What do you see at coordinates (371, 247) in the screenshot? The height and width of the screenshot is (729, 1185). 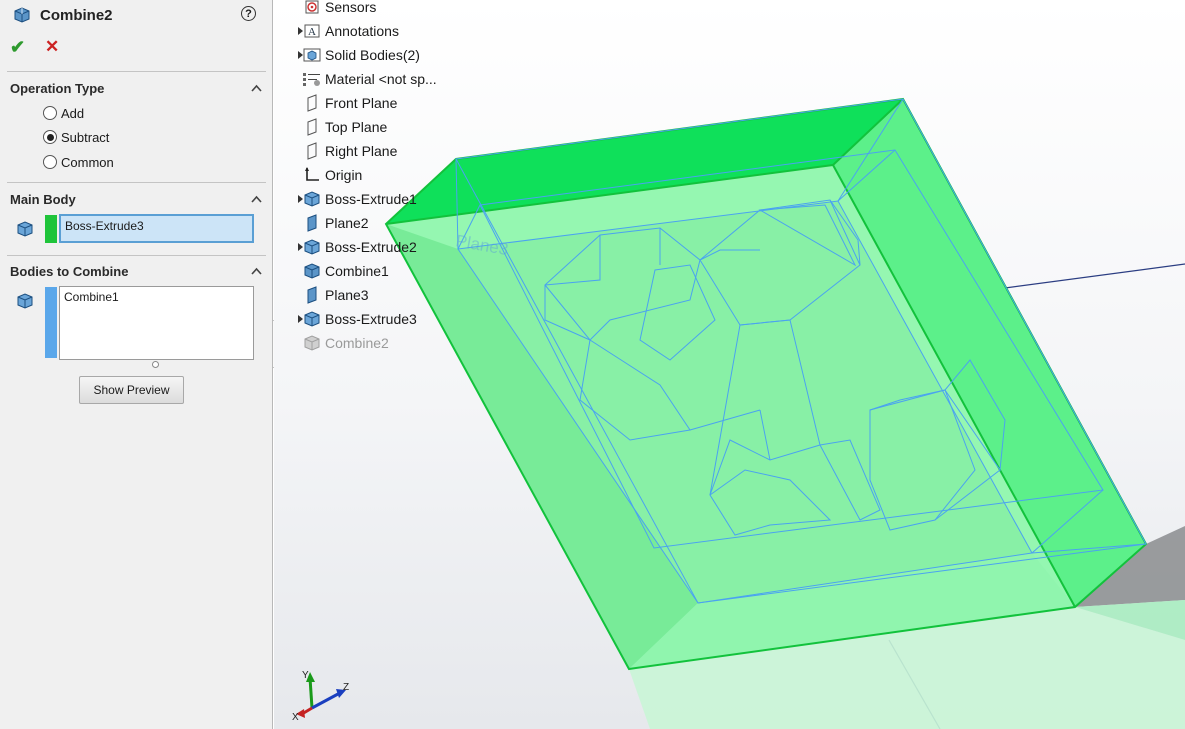 I see `tree-item-label: Boss-Extrude2` at bounding box center [371, 247].